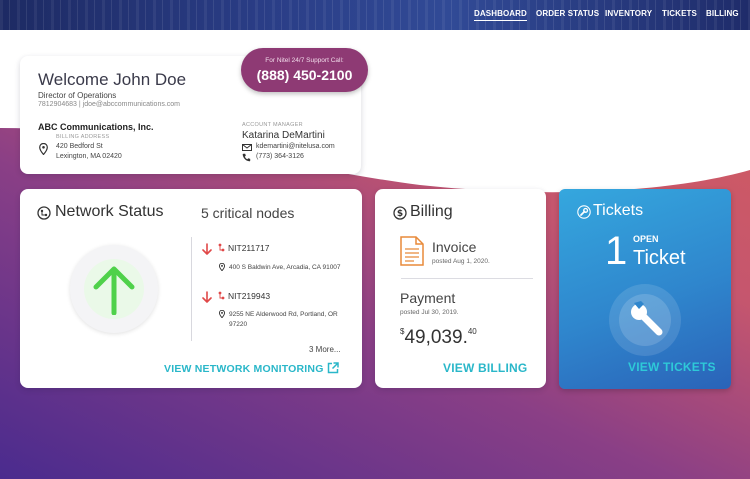  What do you see at coordinates (249, 296) in the screenshot?
I see `node-2-id: NIT219943` at bounding box center [249, 296].